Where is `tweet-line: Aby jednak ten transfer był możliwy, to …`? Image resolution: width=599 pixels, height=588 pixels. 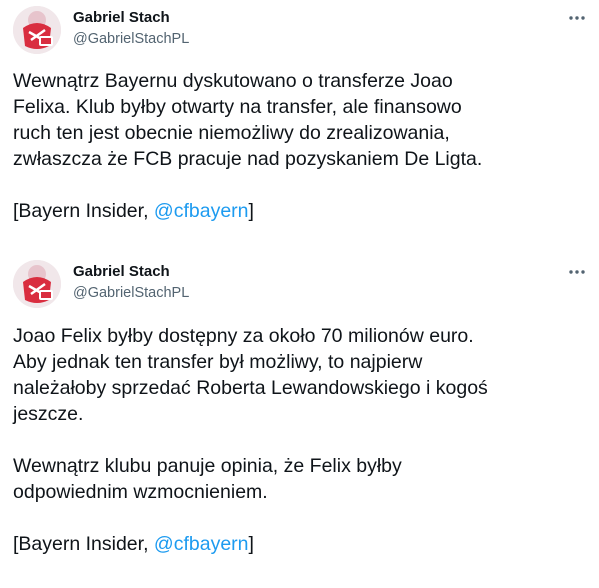 tweet-line: Aby jednak ten transfer był możliwy, to … is located at coordinates (218, 362).